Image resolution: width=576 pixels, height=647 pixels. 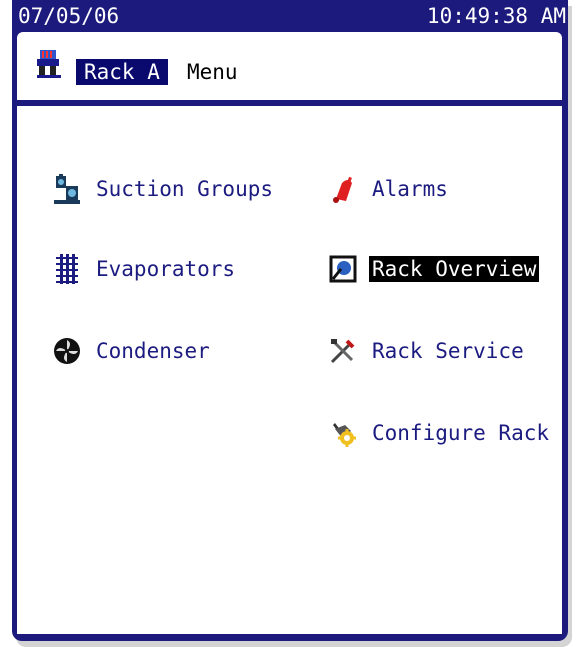 I want to click on date-display: 07/05/06, so click(x=69, y=16).